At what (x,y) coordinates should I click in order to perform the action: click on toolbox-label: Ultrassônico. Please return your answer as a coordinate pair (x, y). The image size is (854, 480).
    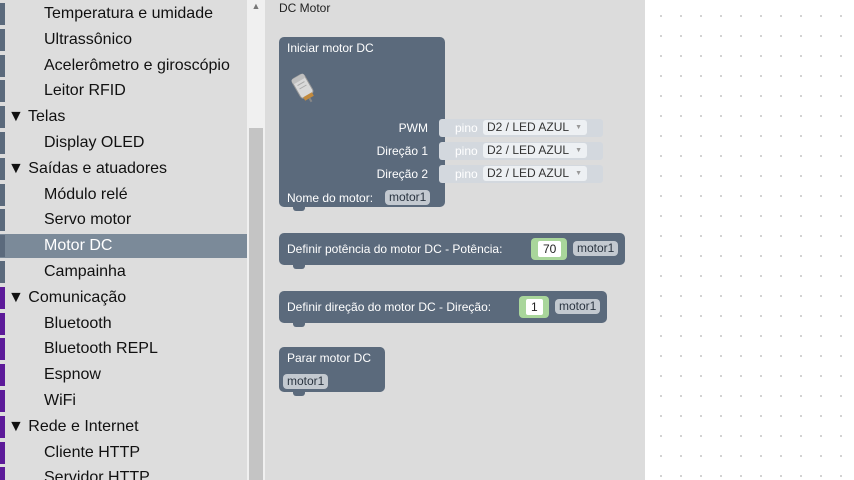
    Looking at the image, I should click on (88, 39).